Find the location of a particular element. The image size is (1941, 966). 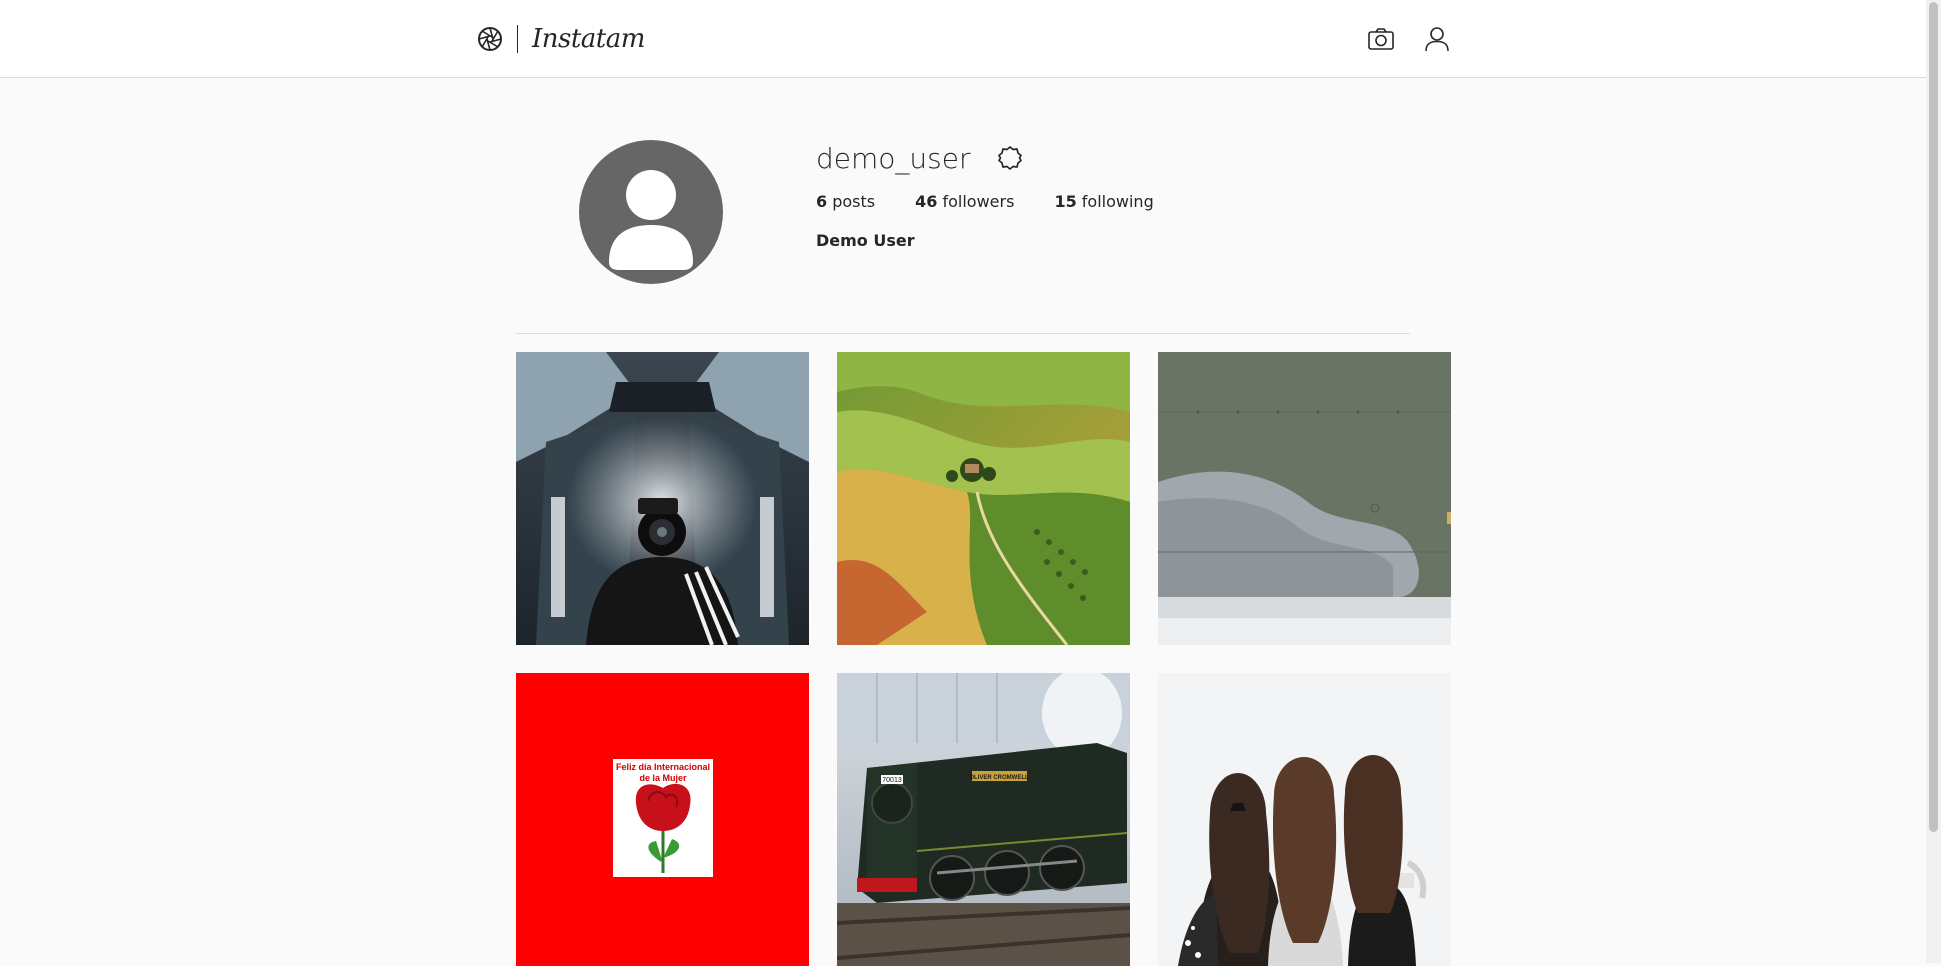

posts-count: 6 posts is located at coordinates (845, 201).